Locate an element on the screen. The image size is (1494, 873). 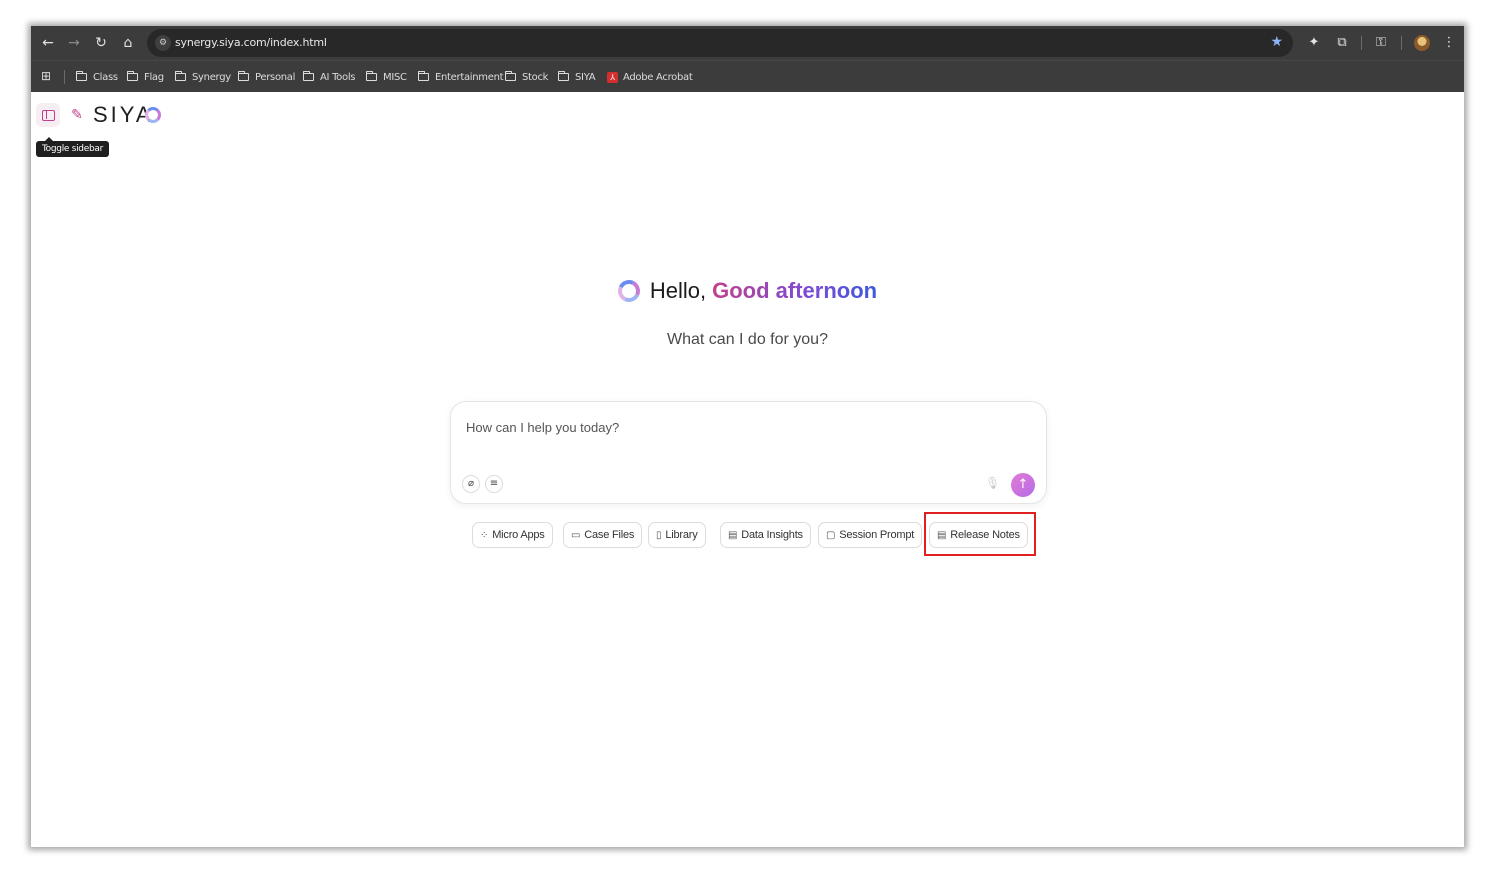
prompt-input-card: How can I help you today? ⌀ ≡ 🎙 ↑ is located at coordinates (748, 452).